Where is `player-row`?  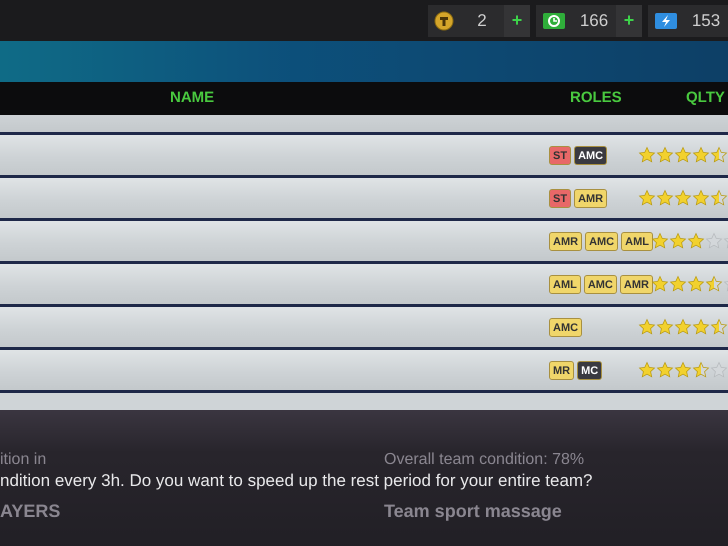
player-row is located at coordinates (364, 125).